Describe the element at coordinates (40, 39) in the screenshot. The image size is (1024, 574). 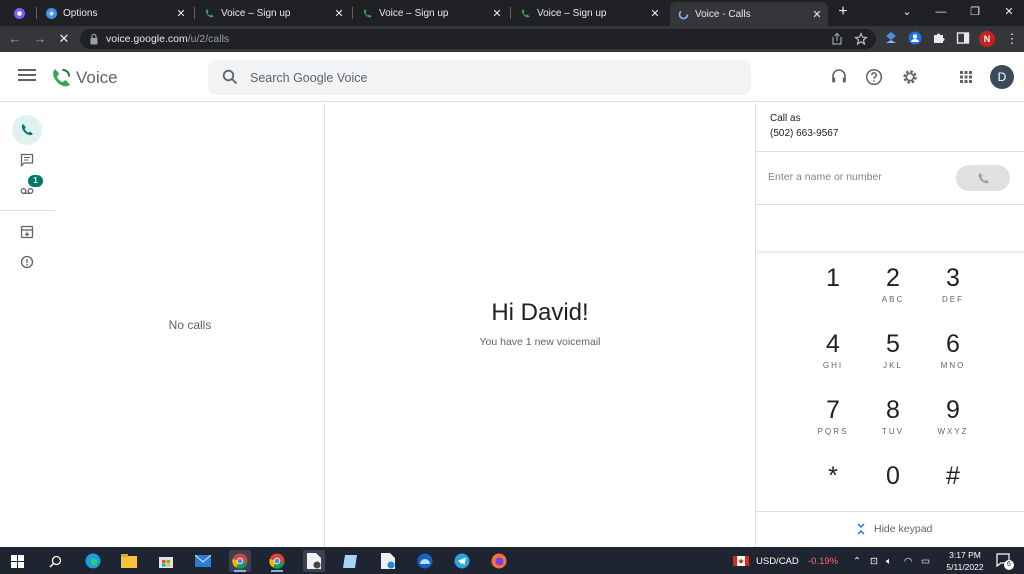
I see `forward-icon: →` at that location.